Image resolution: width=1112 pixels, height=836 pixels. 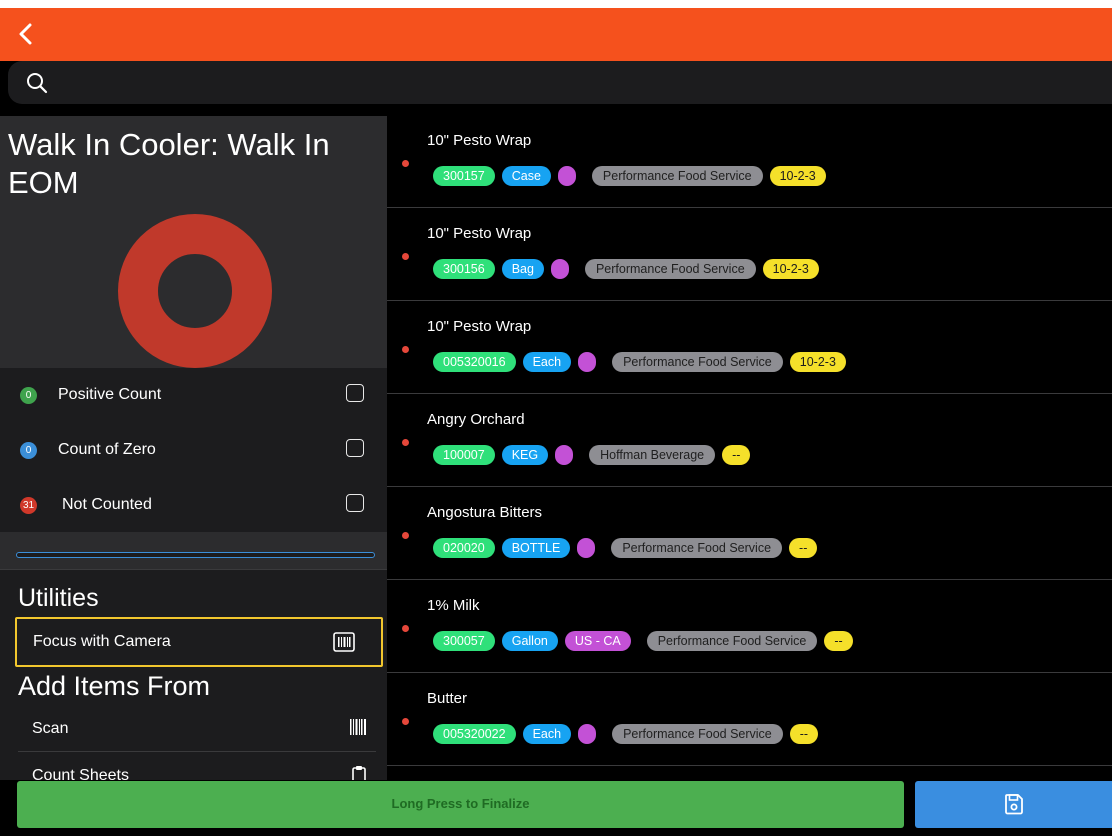 I want to click on not-counted-label: Not Counted, so click(x=107, y=504).